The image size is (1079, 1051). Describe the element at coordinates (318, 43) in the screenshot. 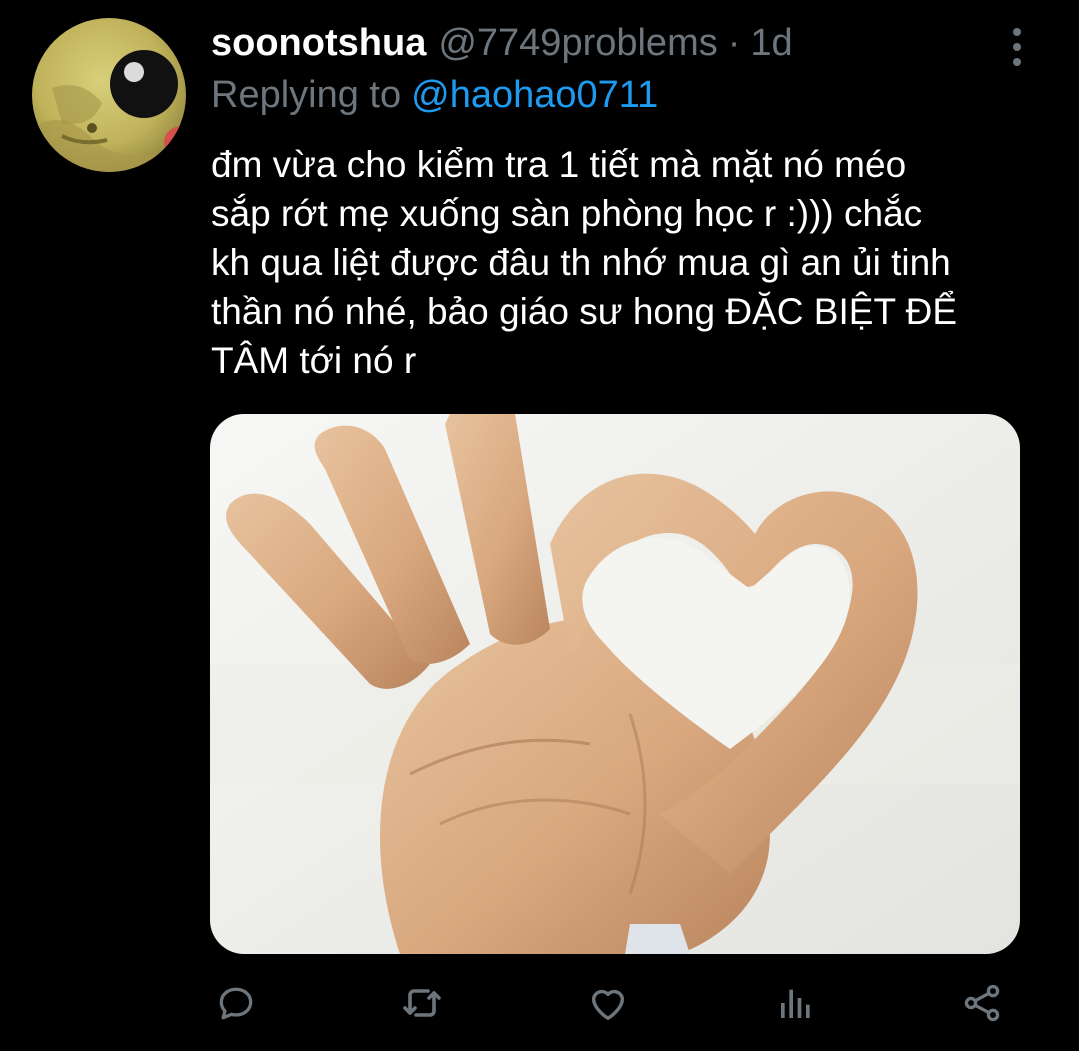

I see `display-name: soonotshua` at that location.